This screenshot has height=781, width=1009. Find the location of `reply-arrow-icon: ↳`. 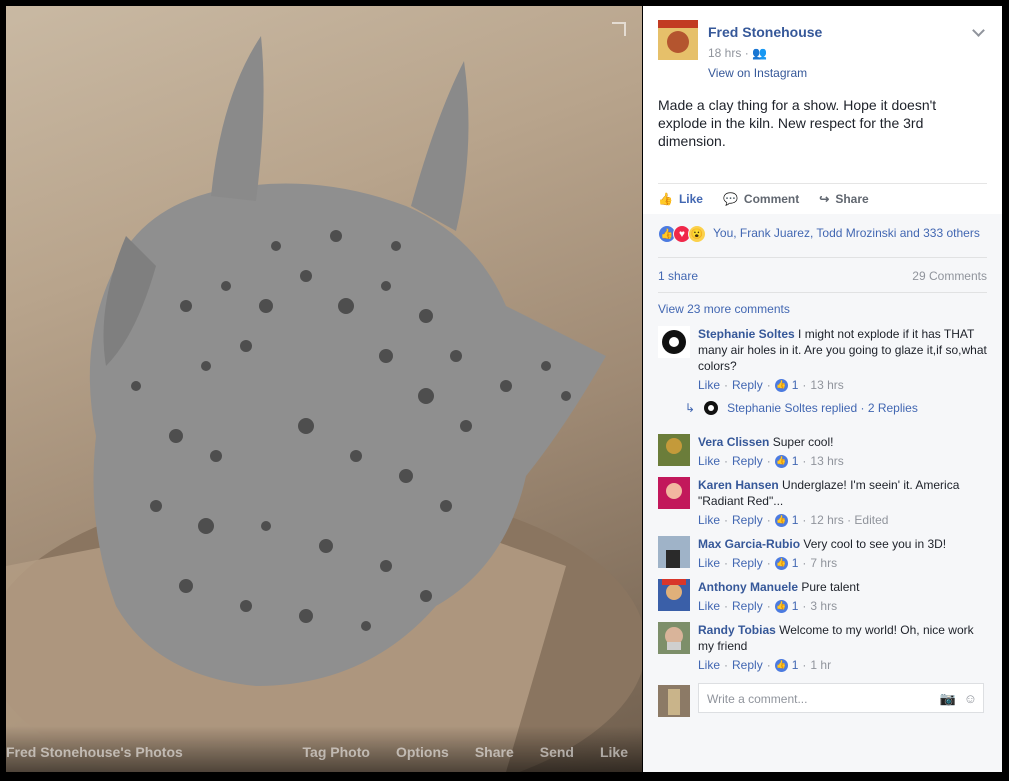

reply-arrow-icon: ↳ is located at coordinates (690, 408).